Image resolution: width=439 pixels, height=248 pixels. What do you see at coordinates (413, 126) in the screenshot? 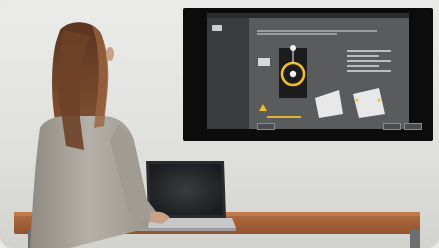
I see `cancel-button` at bounding box center [413, 126].